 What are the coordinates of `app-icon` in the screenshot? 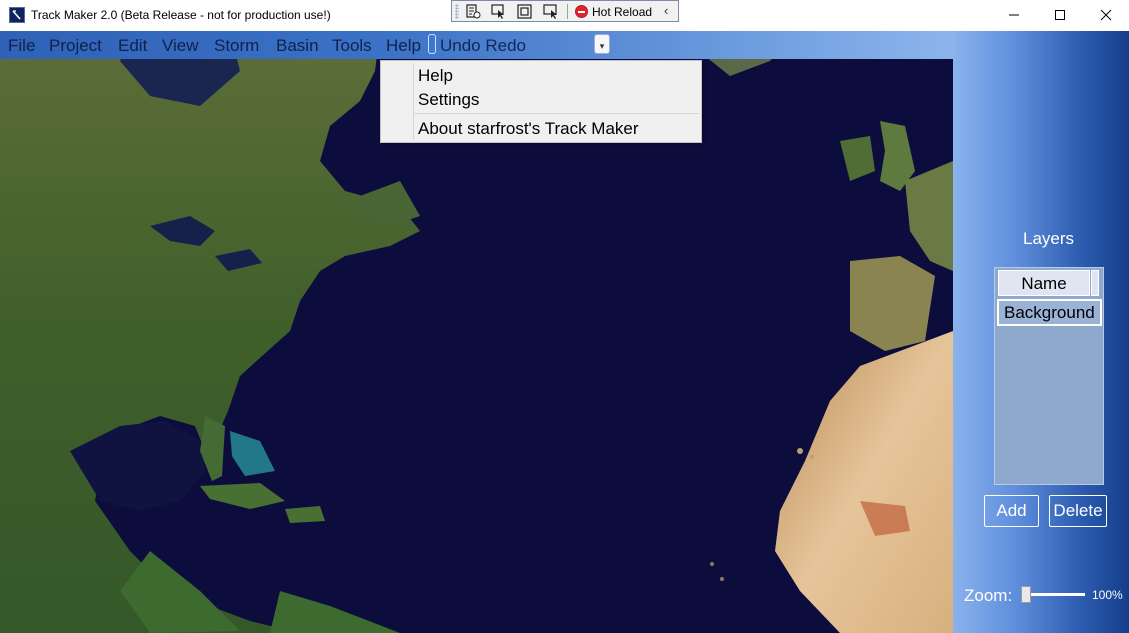 It's located at (17, 15).